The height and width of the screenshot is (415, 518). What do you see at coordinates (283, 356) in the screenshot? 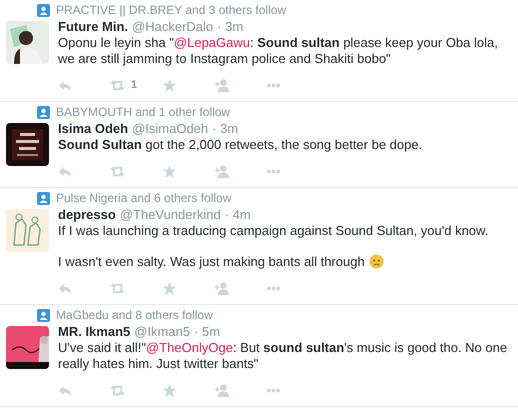
I see `tweet-text: U've said it all!"@TheOnlyOge: But sound sultan's music is good tho. No one really hates him. Just twitter bants"` at bounding box center [283, 356].